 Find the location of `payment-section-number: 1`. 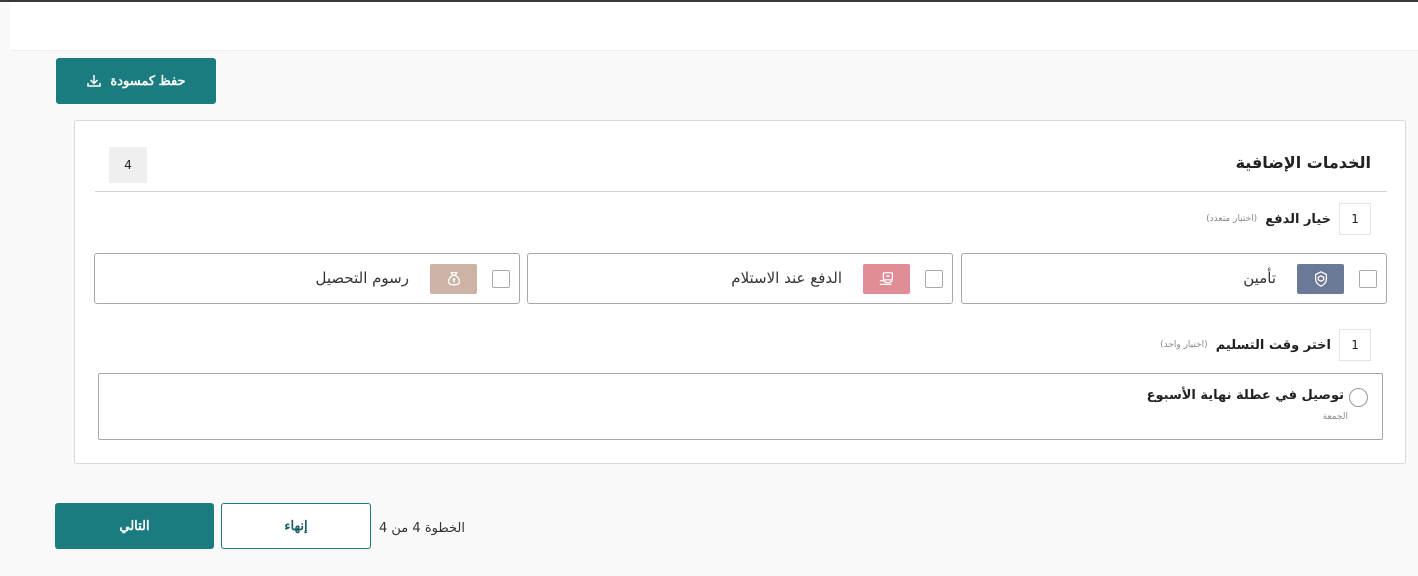

payment-section-number: 1 is located at coordinates (1355, 219).